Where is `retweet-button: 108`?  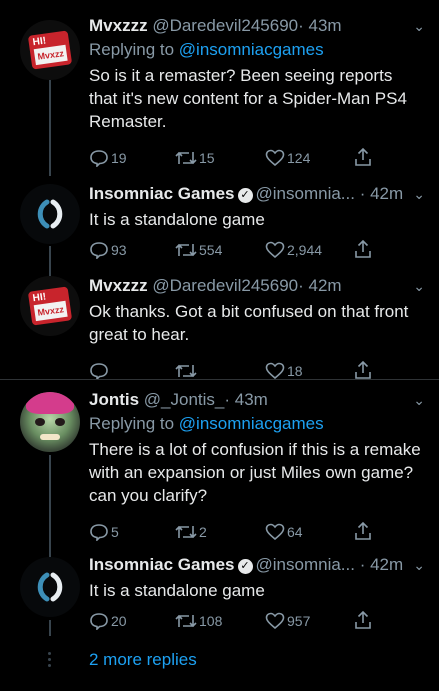 retweet-button: 108 is located at coordinates (198, 621).